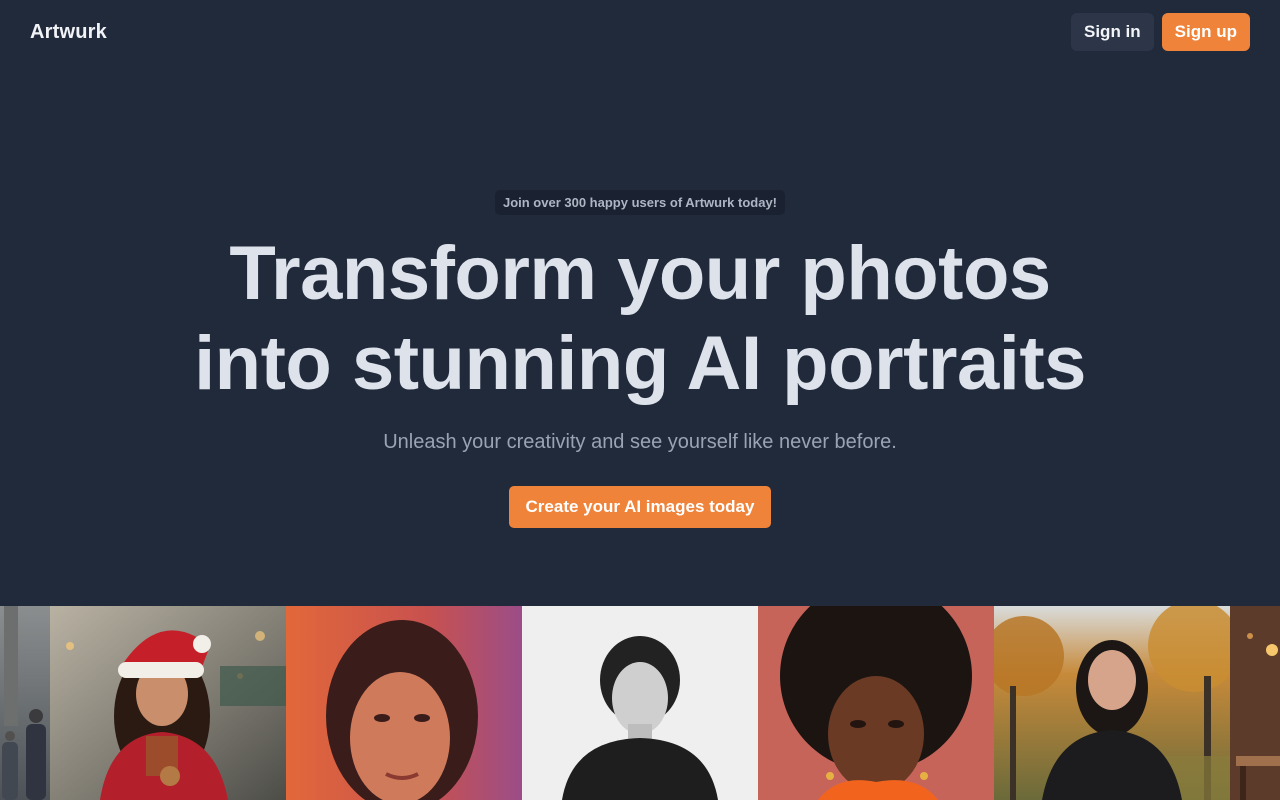 This screenshot has height=800, width=1280. I want to click on gallery-image-black-white, so click(640, 703).